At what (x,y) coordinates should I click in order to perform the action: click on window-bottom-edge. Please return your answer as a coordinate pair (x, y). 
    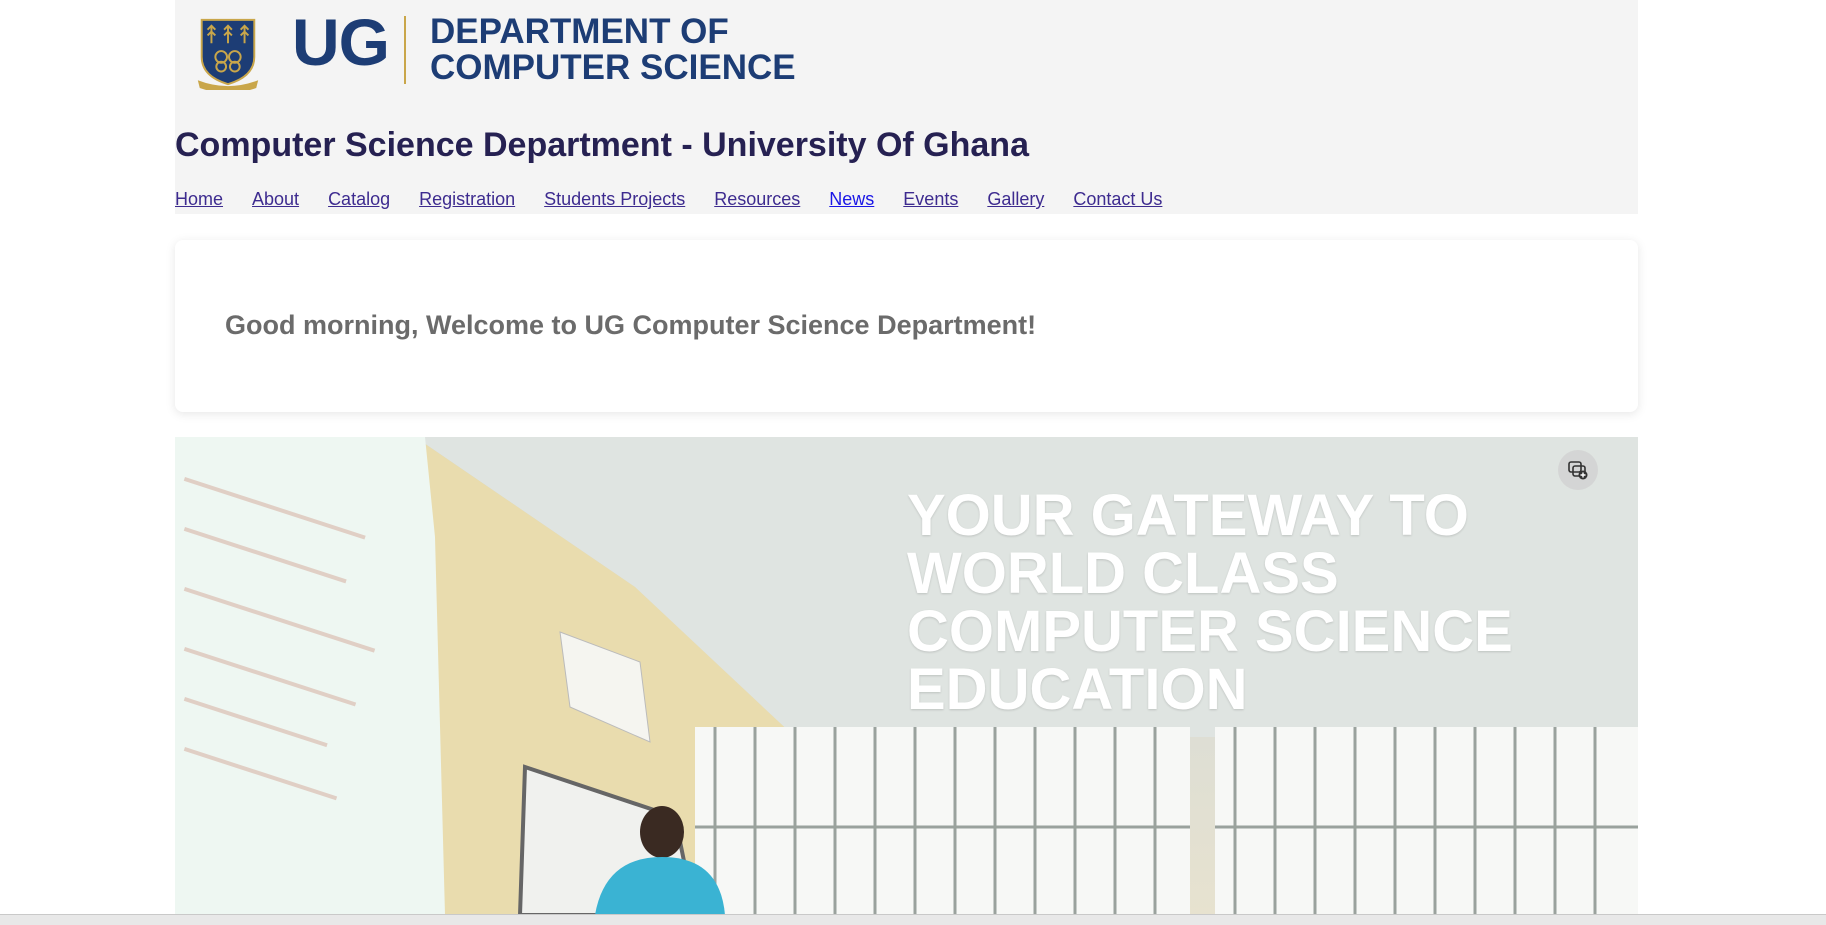
    Looking at the image, I should click on (913, 919).